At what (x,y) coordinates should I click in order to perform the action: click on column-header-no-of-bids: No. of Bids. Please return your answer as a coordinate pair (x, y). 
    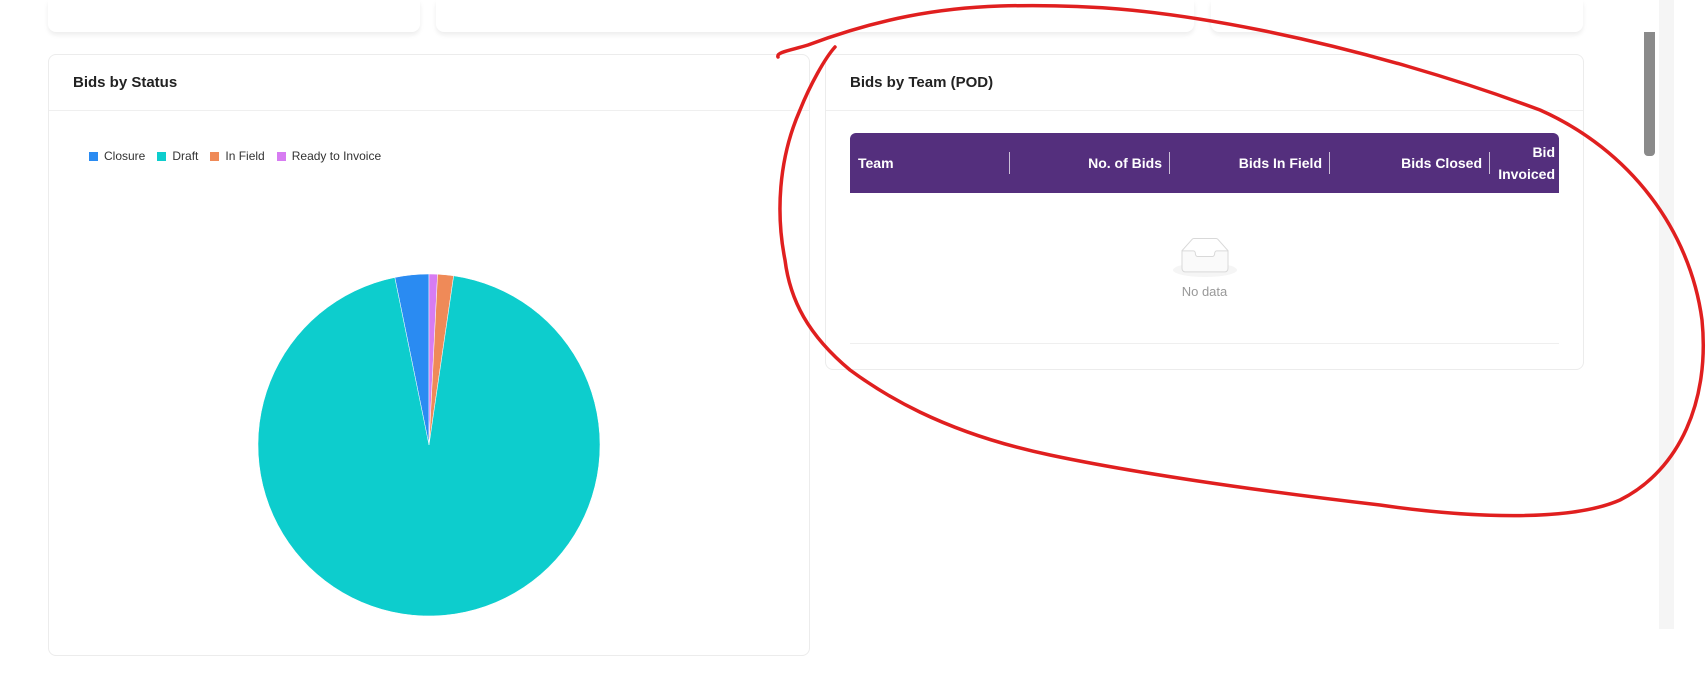
    Looking at the image, I should click on (1090, 163).